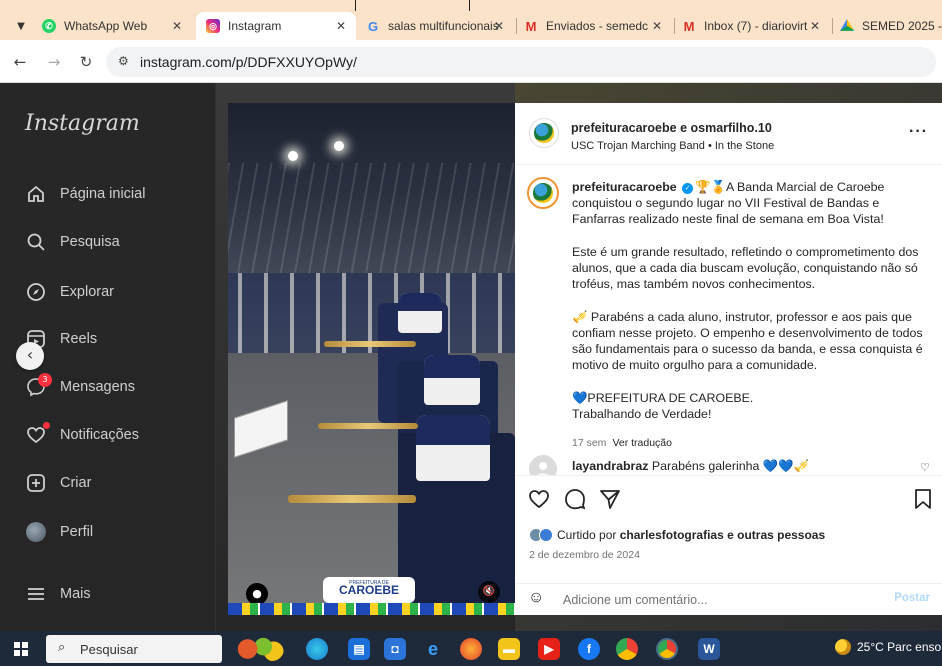  What do you see at coordinates (395, 649) in the screenshot?
I see `task-view-icon: ◘` at bounding box center [395, 649].